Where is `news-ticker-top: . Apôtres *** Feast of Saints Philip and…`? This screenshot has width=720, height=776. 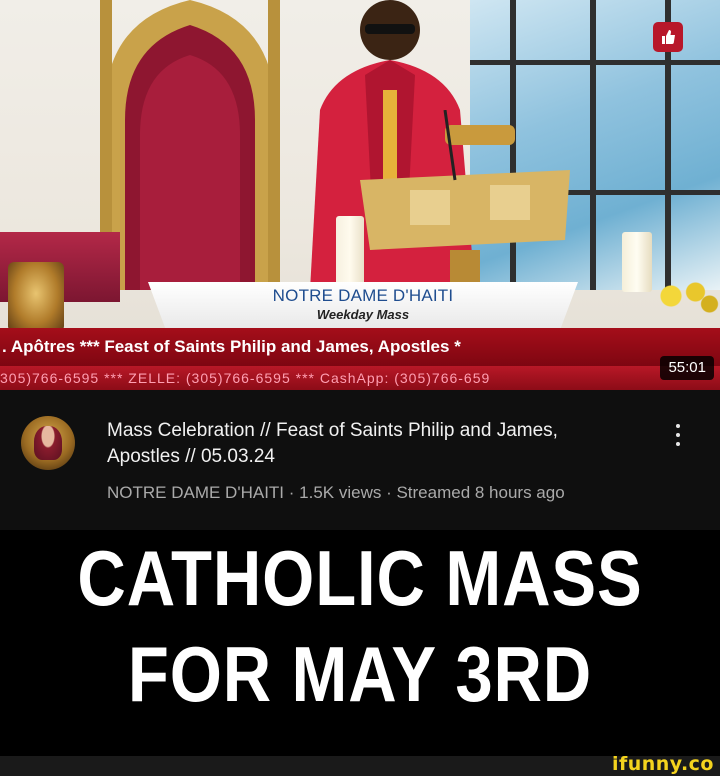 news-ticker-top: . Apôtres *** Feast of Saints Philip and… is located at coordinates (360, 347).